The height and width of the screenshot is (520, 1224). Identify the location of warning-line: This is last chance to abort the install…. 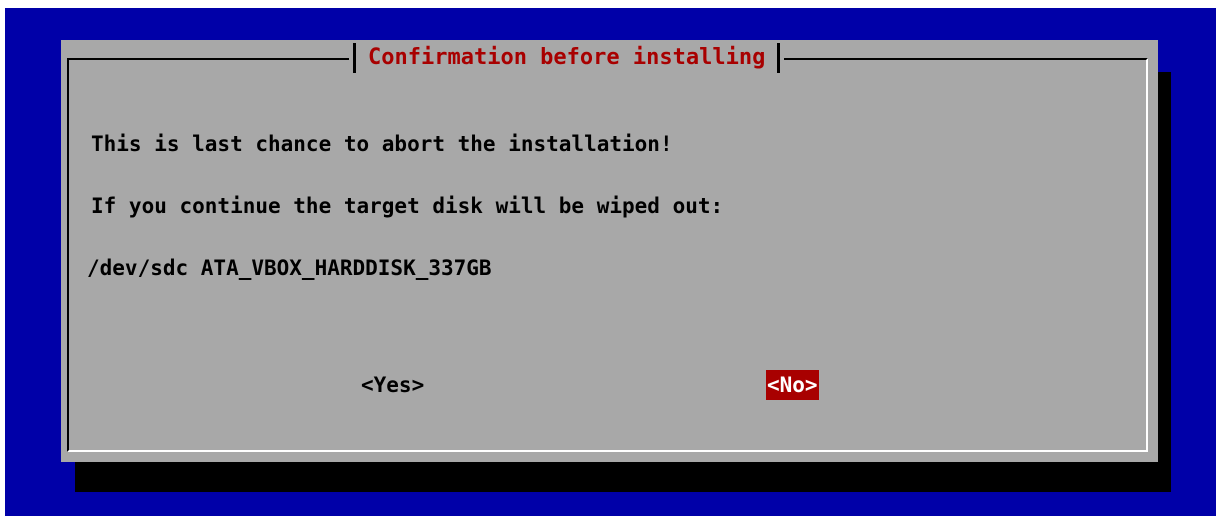
(382, 144).